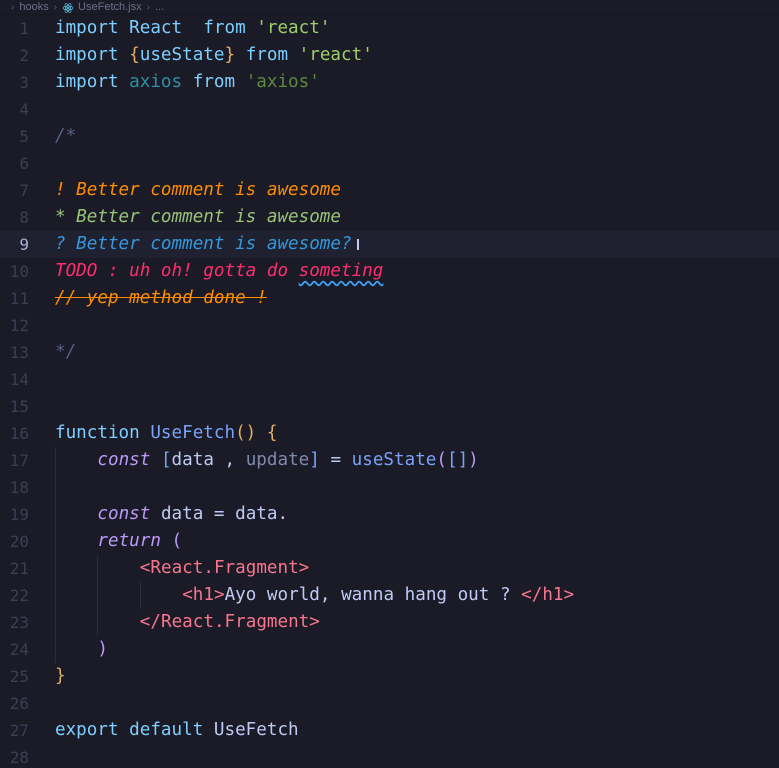  I want to click on code-text: * Better comment is awesome, so click(198, 217).